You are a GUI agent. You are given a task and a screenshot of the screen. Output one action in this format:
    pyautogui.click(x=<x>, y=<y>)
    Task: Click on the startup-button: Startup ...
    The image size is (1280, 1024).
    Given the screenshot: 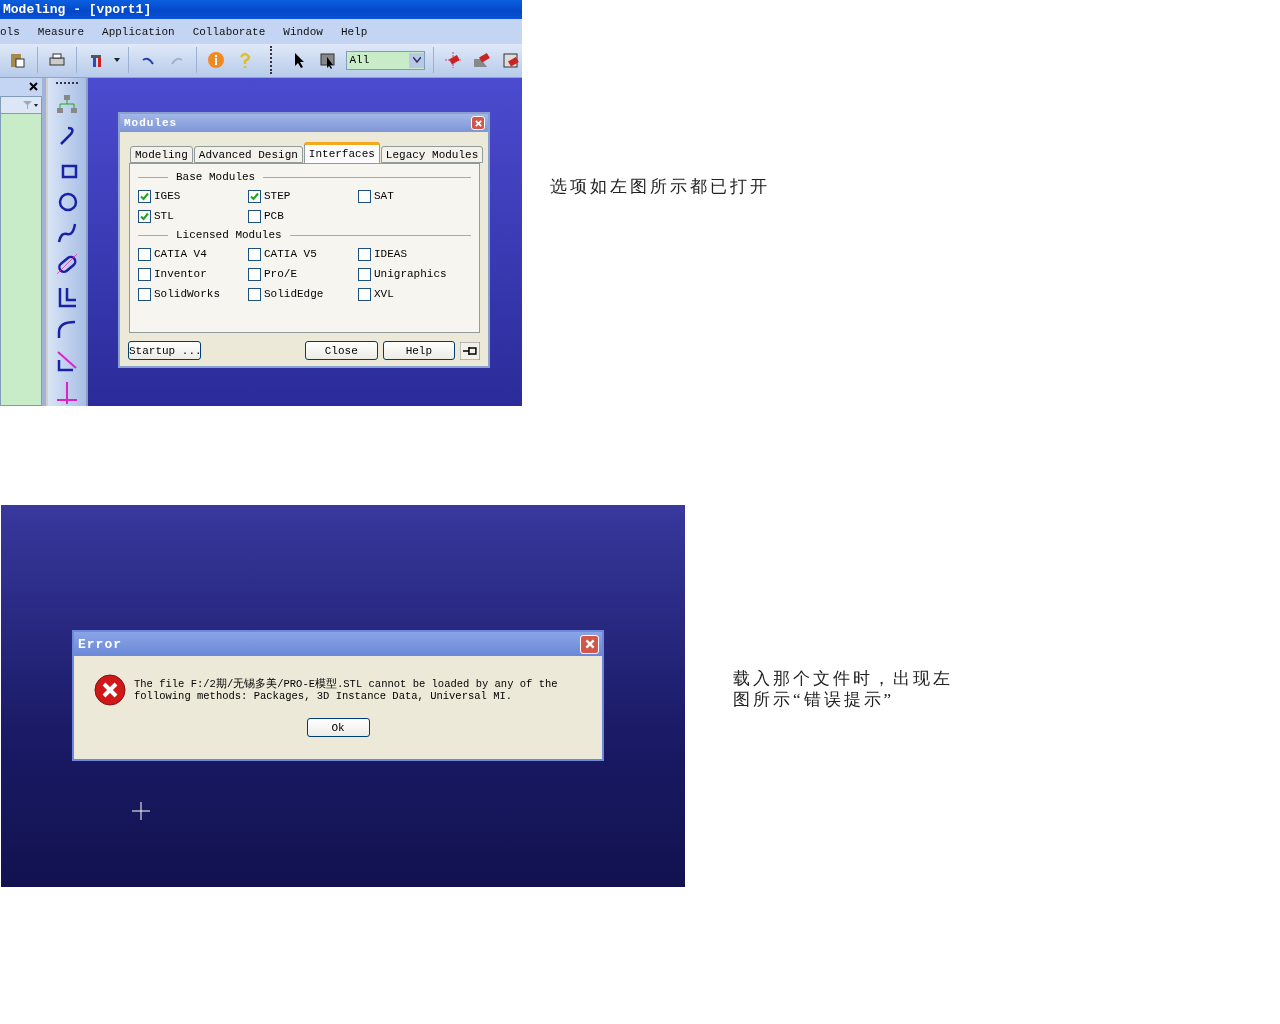 What is the action you would take?
    pyautogui.click(x=164, y=350)
    